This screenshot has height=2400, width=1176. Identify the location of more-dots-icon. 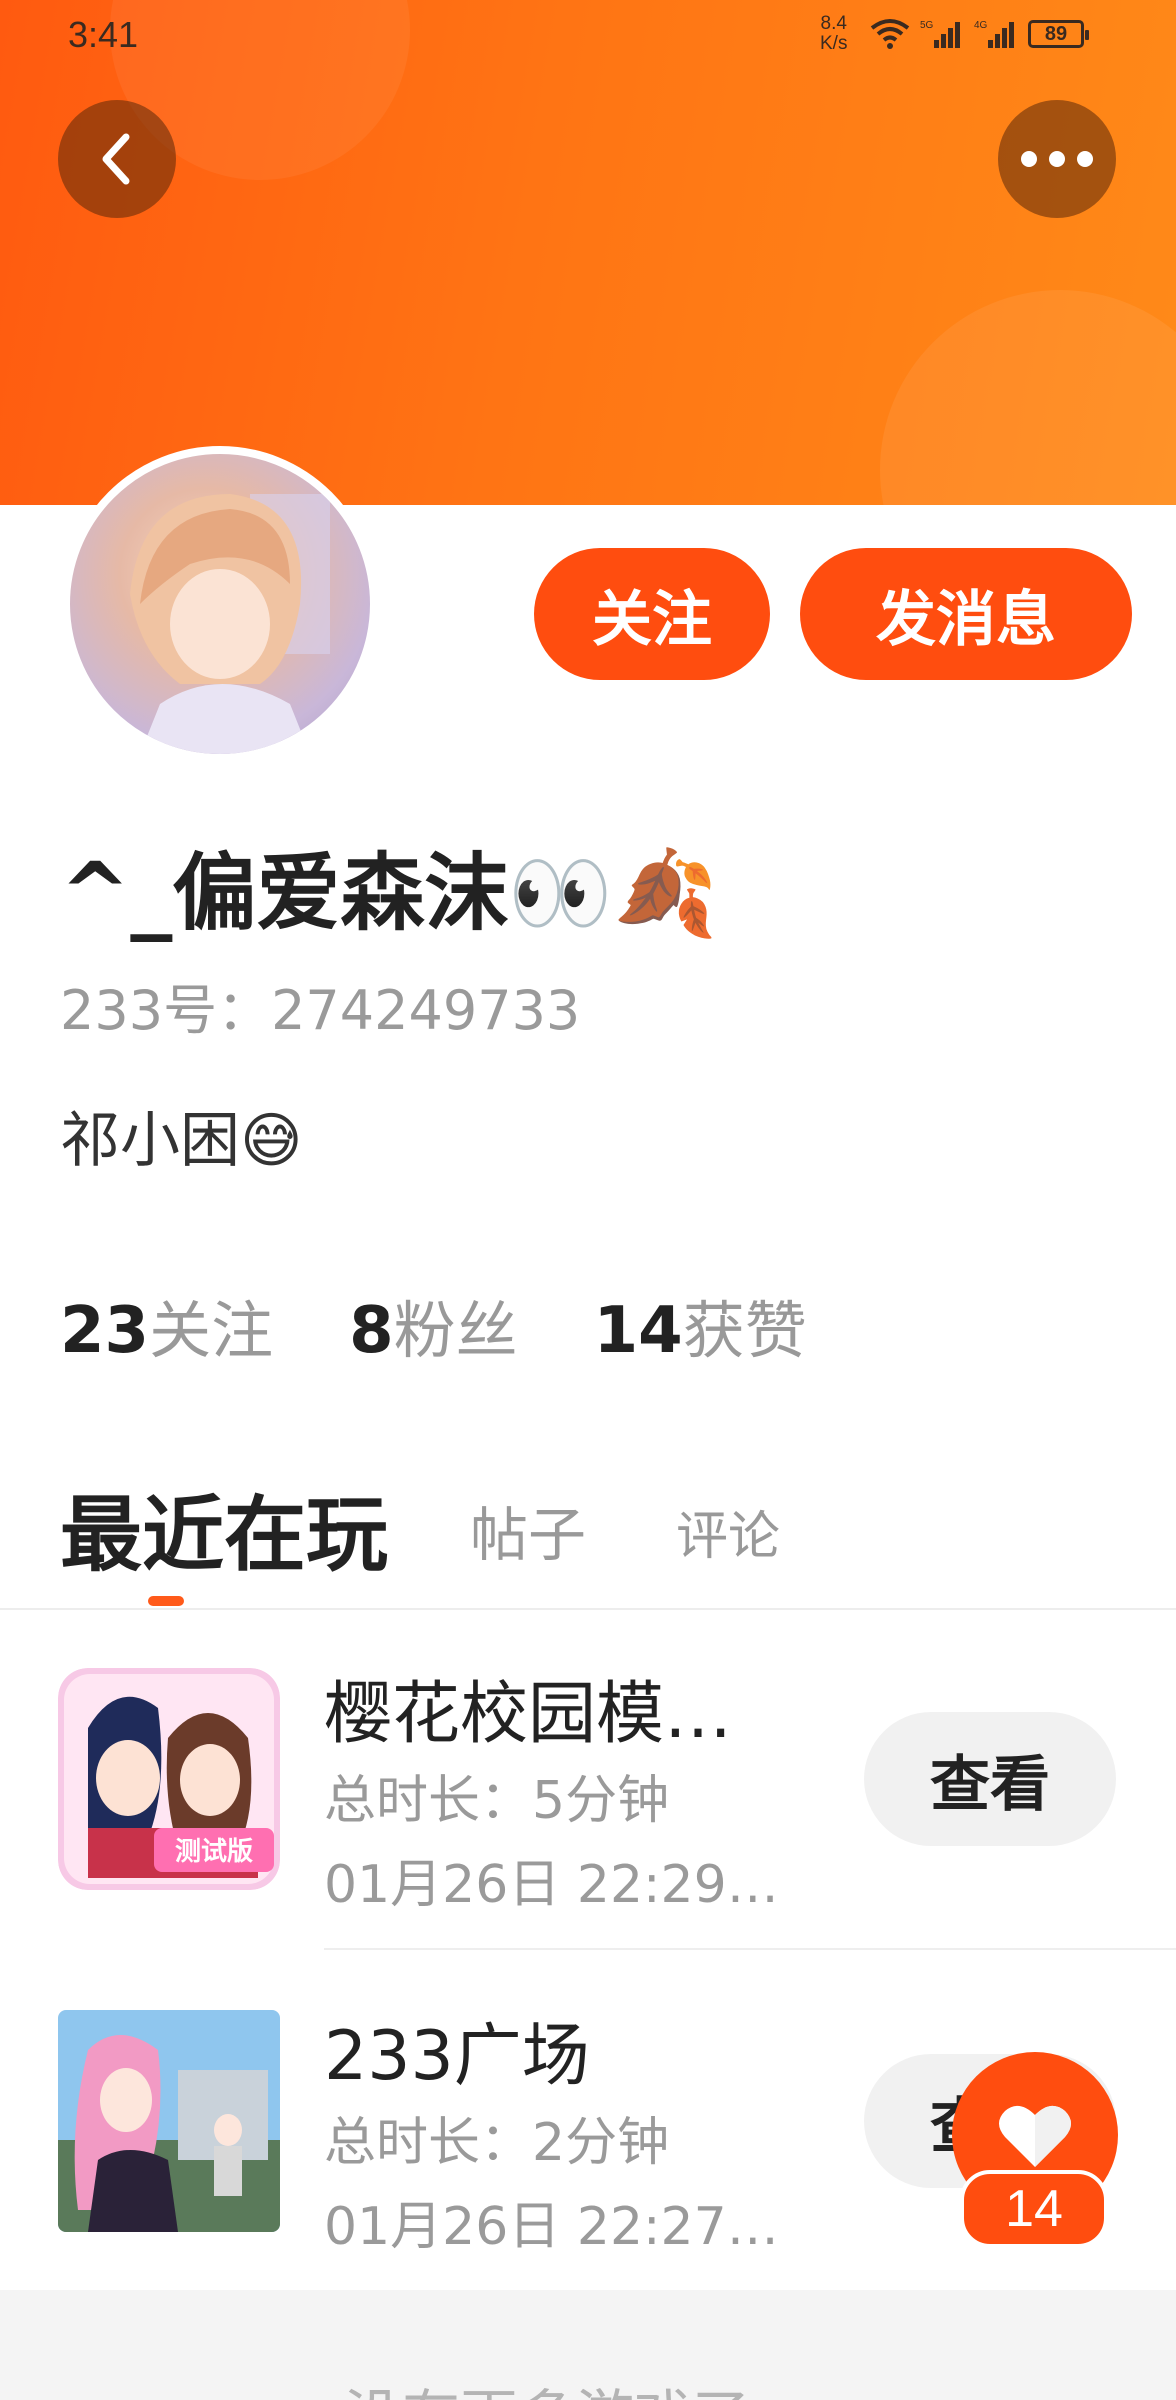
(1057, 159).